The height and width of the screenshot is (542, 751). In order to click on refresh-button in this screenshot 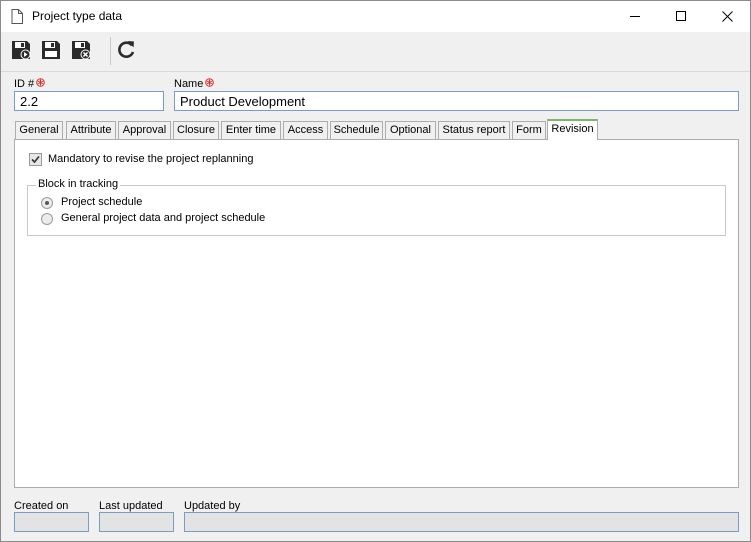, I will do `click(126, 51)`.